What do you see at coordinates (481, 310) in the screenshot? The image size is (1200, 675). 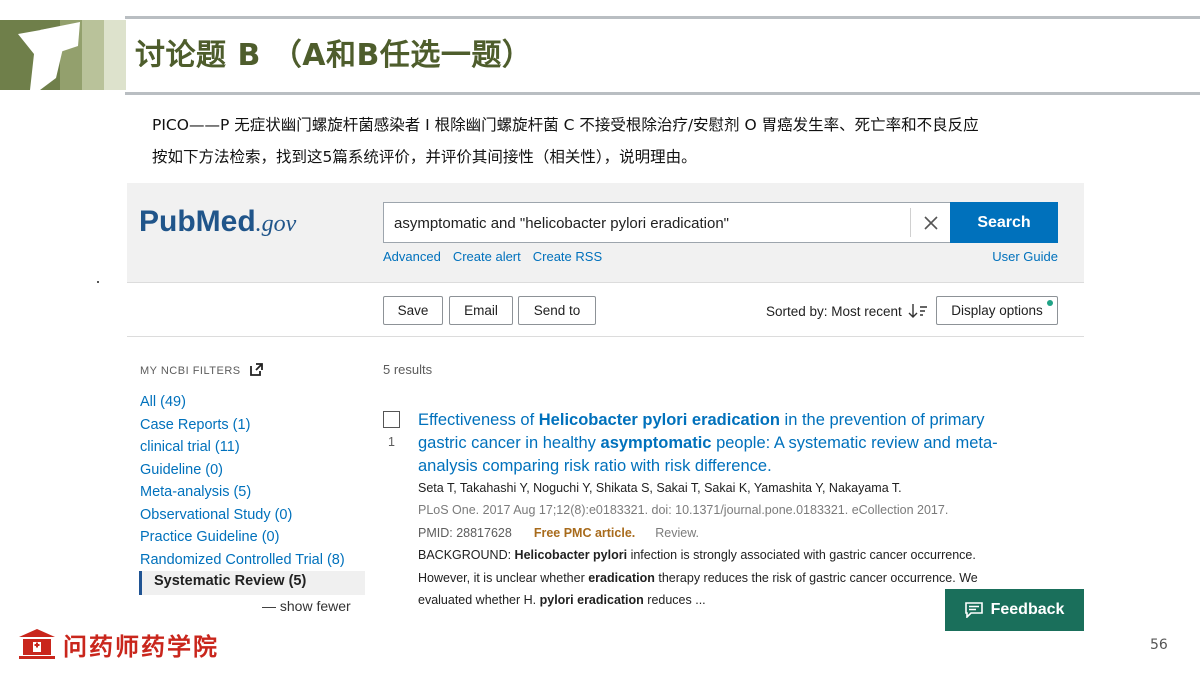 I see `email-button: Email` at bounding box center [481, 310].